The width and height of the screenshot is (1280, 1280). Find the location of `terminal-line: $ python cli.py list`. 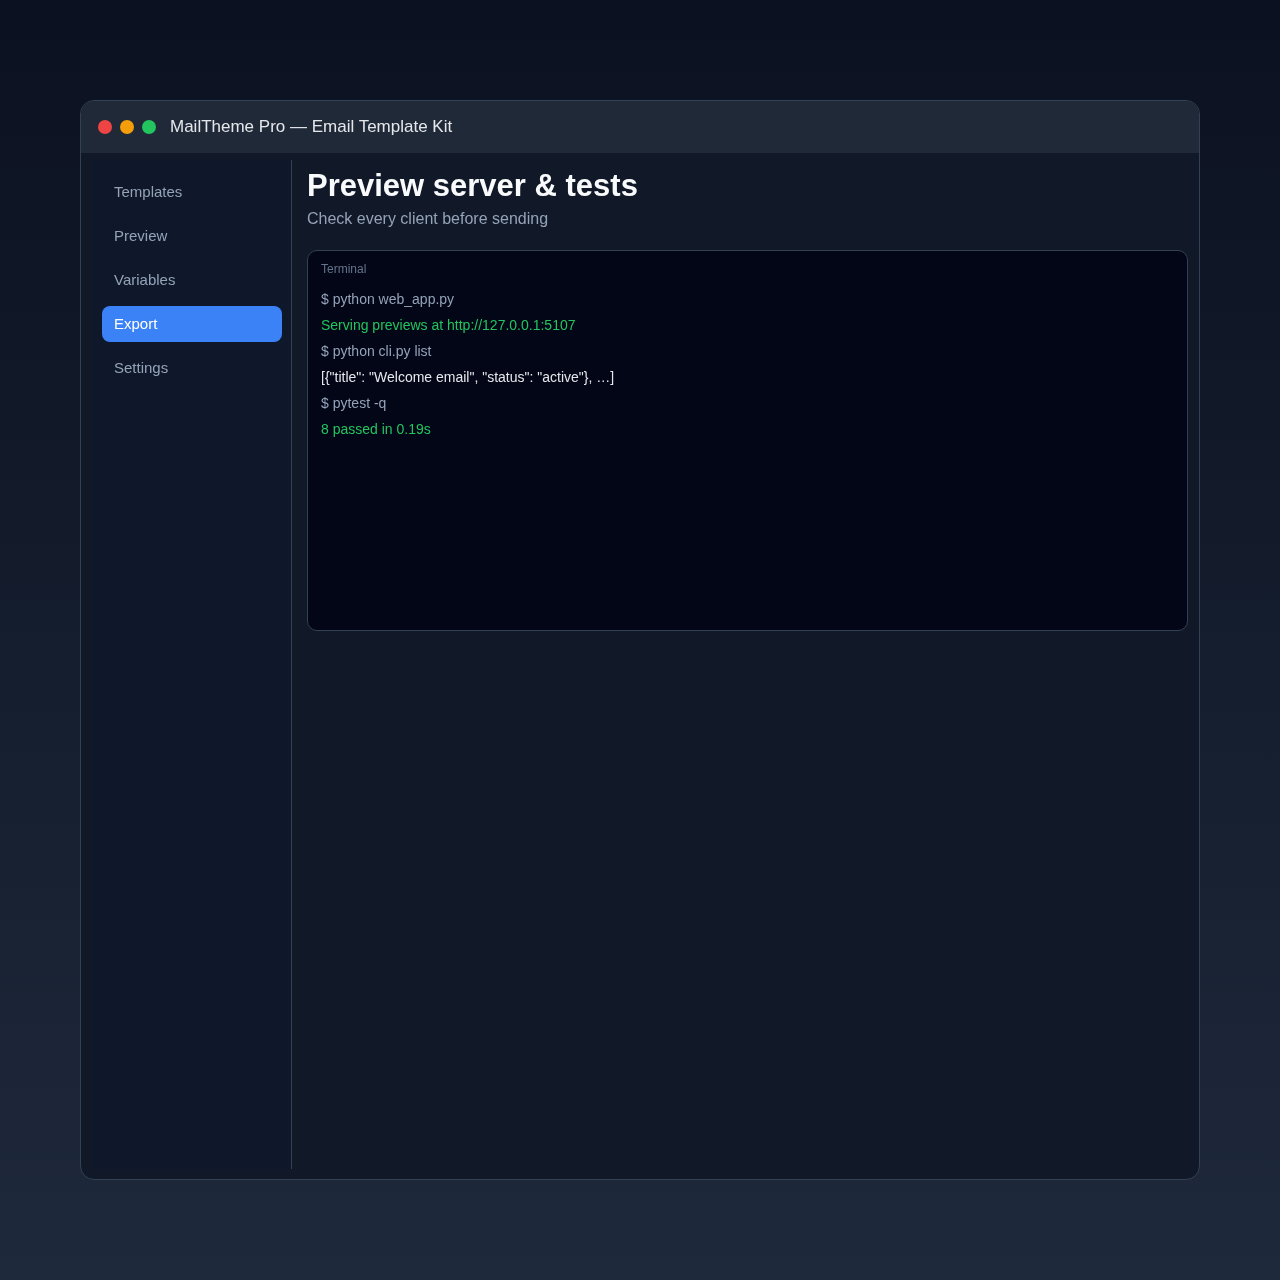

terminal-line: $ python cli.py list is located at coordinates (377, 351).